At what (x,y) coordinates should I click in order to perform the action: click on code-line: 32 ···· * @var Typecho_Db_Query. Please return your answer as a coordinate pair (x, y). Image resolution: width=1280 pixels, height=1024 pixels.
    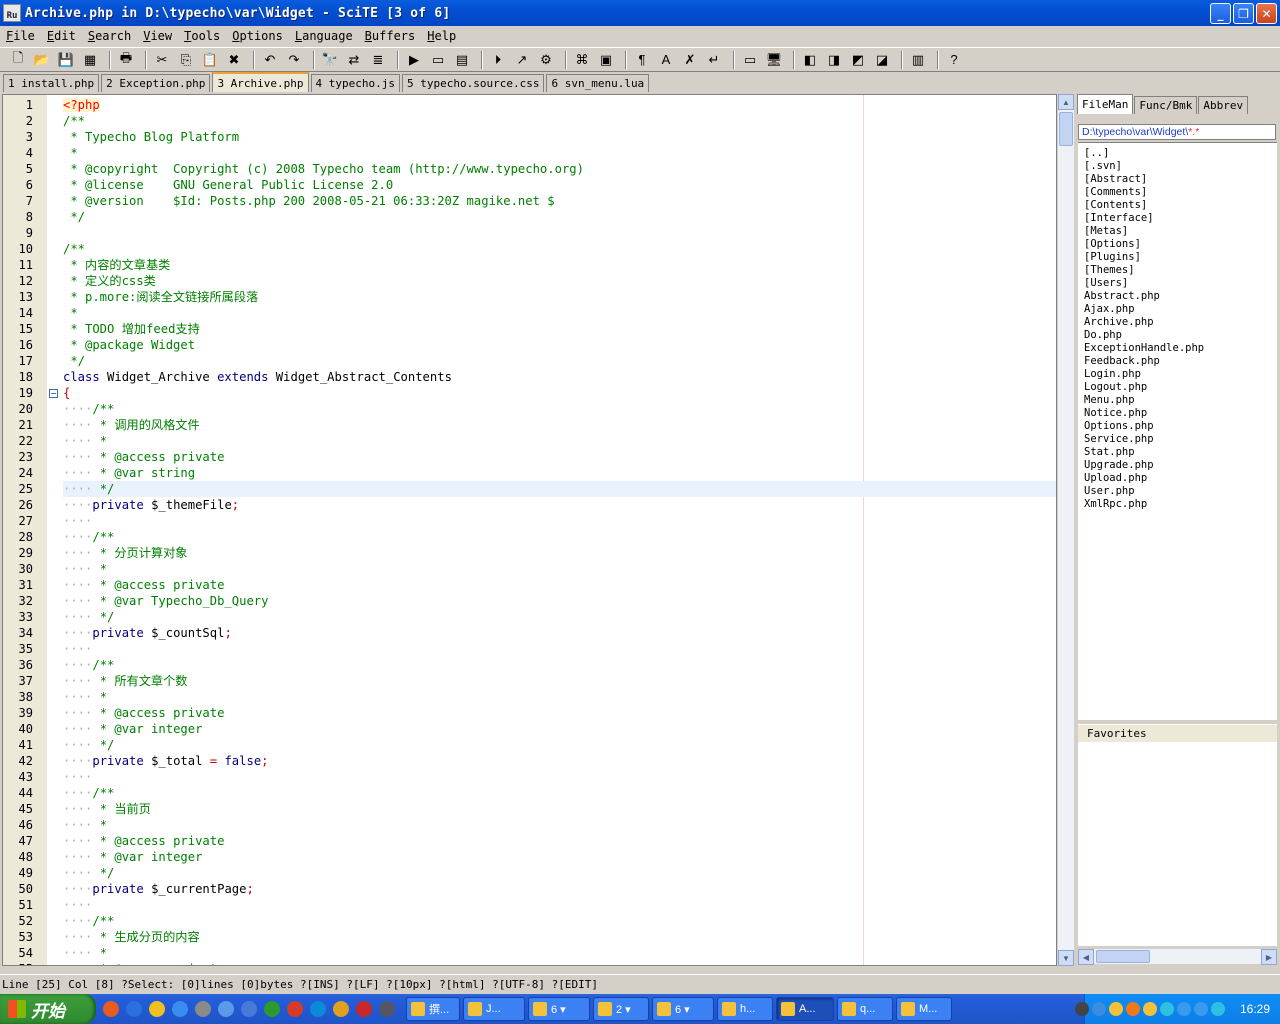
    Looking at the image, I should click on (529, 601).